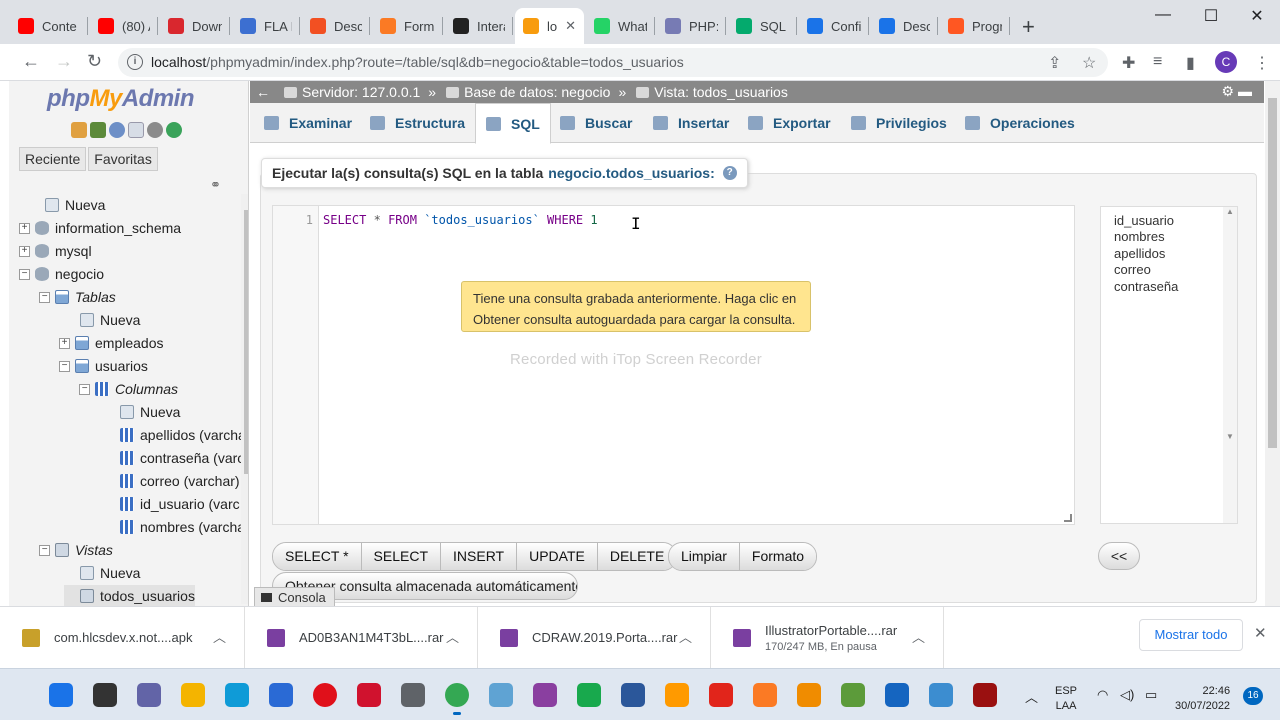 The height and width of the screenshot is (720, 1280). I want to click on refresh-icon, so click(174, 130).